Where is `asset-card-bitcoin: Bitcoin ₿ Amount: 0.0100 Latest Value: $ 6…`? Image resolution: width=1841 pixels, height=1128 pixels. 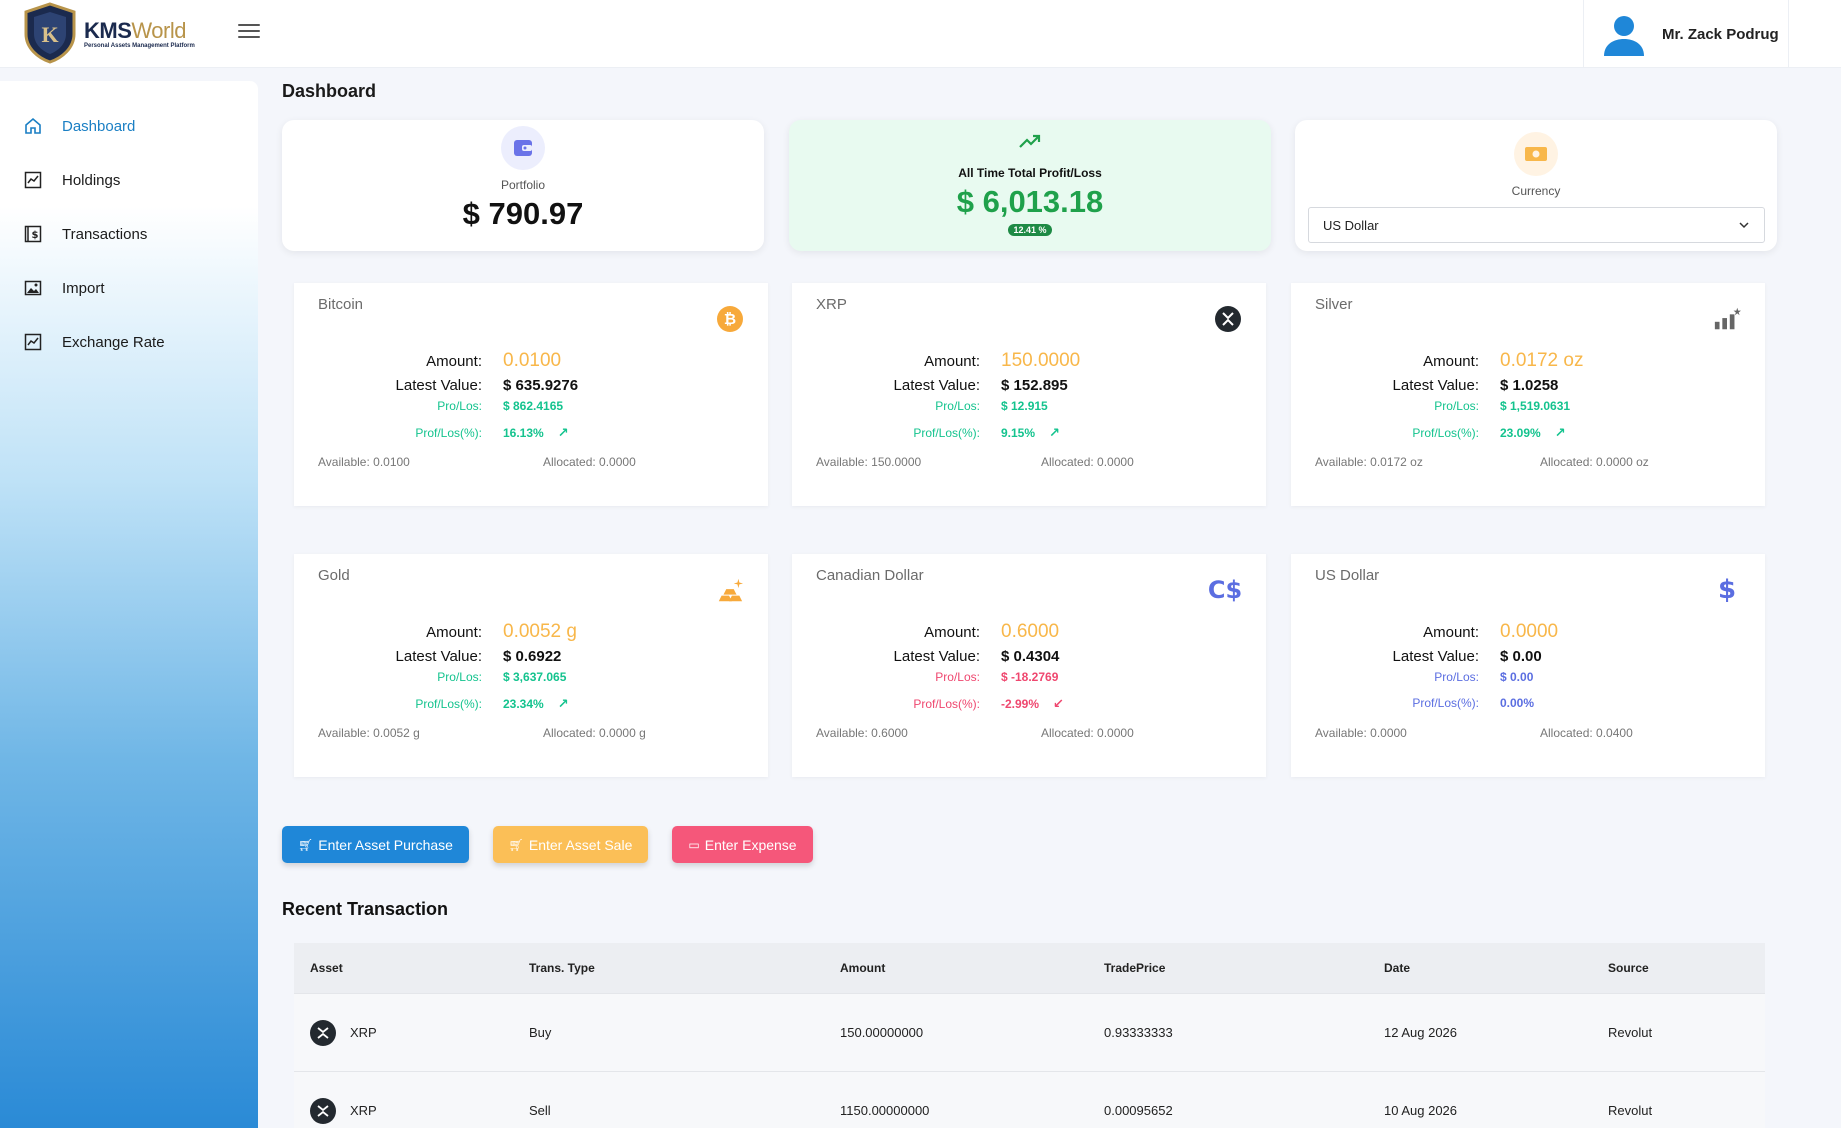
asset-card-bitcoin: Bitcoin ₿ Amount: 0.0100 Latest Value: $ 6… is located at coordinates (531, 394).